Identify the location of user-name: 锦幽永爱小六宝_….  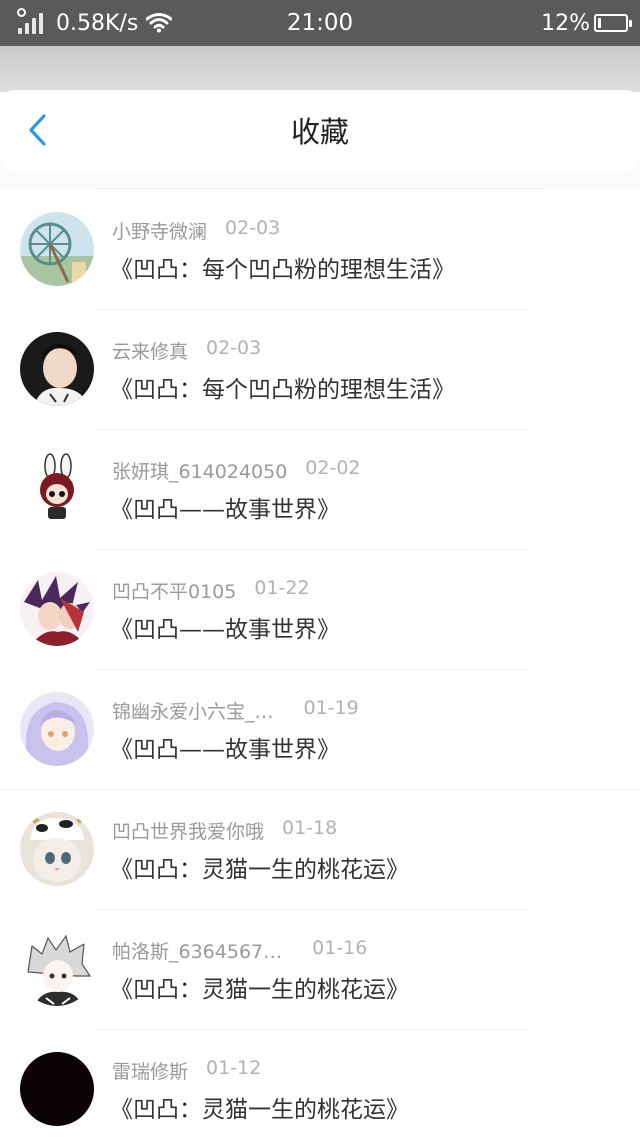
(193, 710).